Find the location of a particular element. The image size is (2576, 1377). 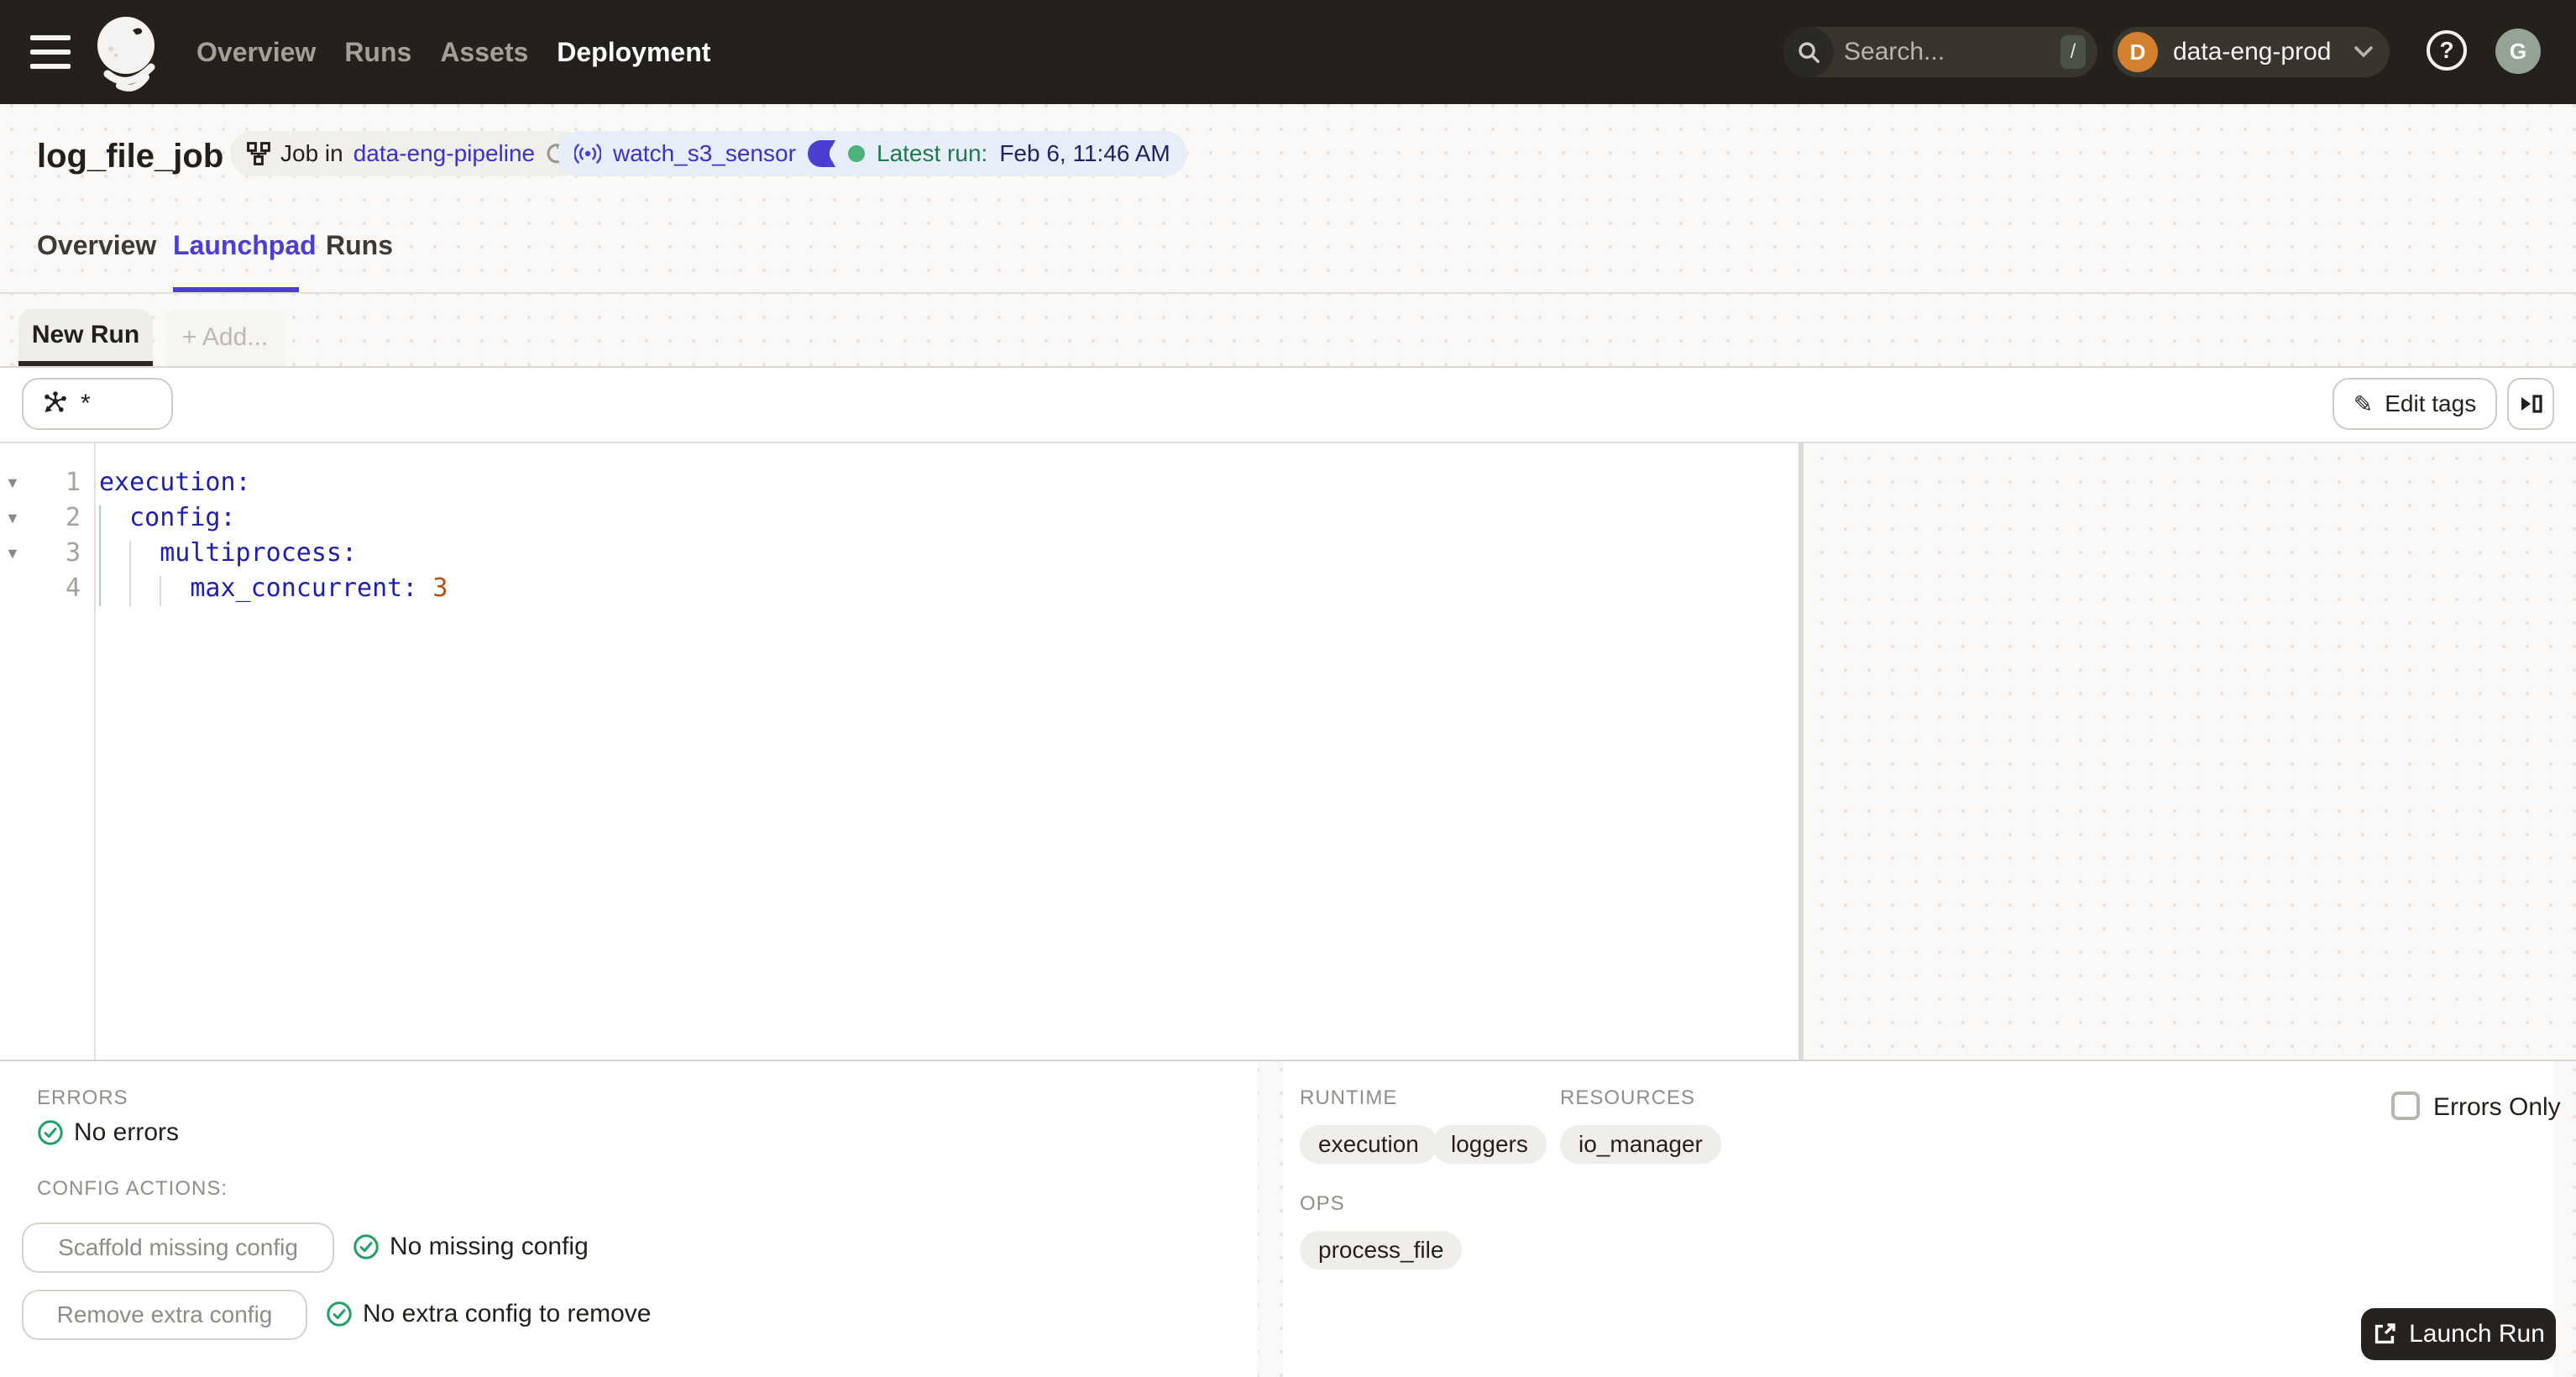

latest-run-pill: Latest run: Feb 6, 11:46 AM is located at coordinates (1009, 153).